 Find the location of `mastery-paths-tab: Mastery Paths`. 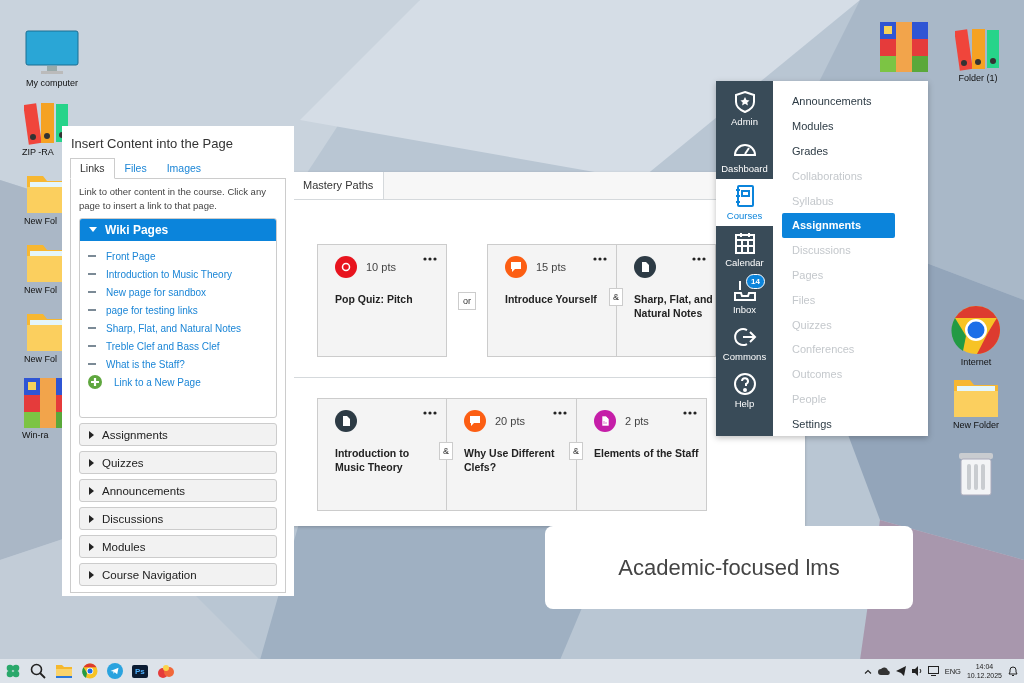

mastery-paths-tab: Mastery Paths is located at coordinates (339, 185).